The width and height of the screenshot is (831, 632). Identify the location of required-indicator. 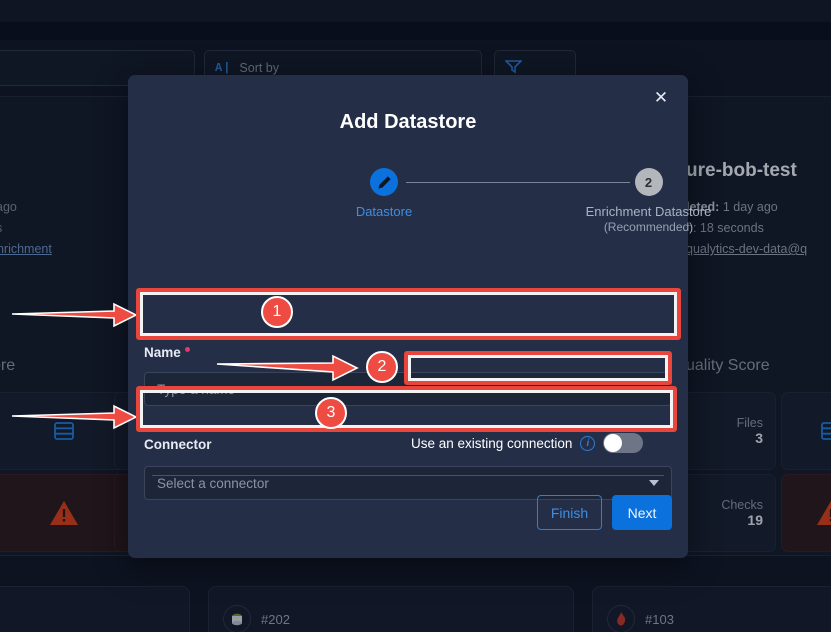
(187, 349).